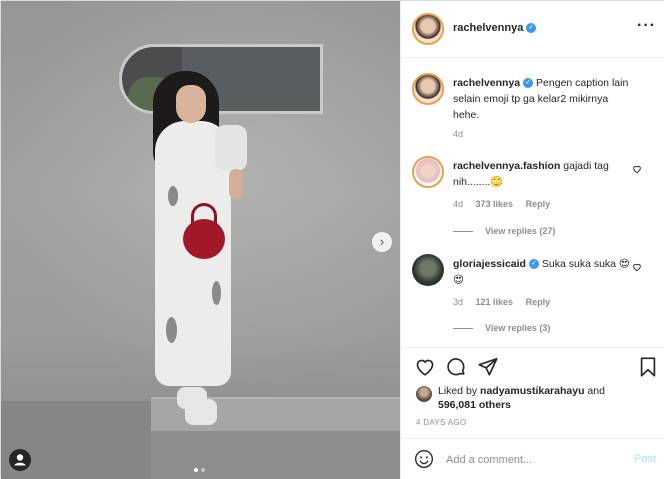 The height and width of the screenshot is (479, 664). I want to click on emoji-smiley-icon, so click(424, 459).